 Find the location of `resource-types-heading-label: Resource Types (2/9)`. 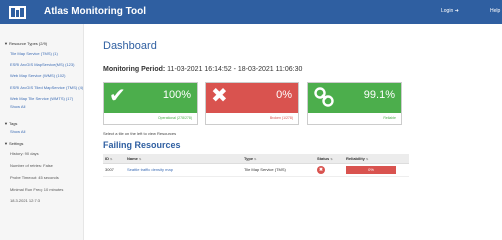

resource-types-heading-label: Resource Types (2/9) is located at coordinates (28, 43).